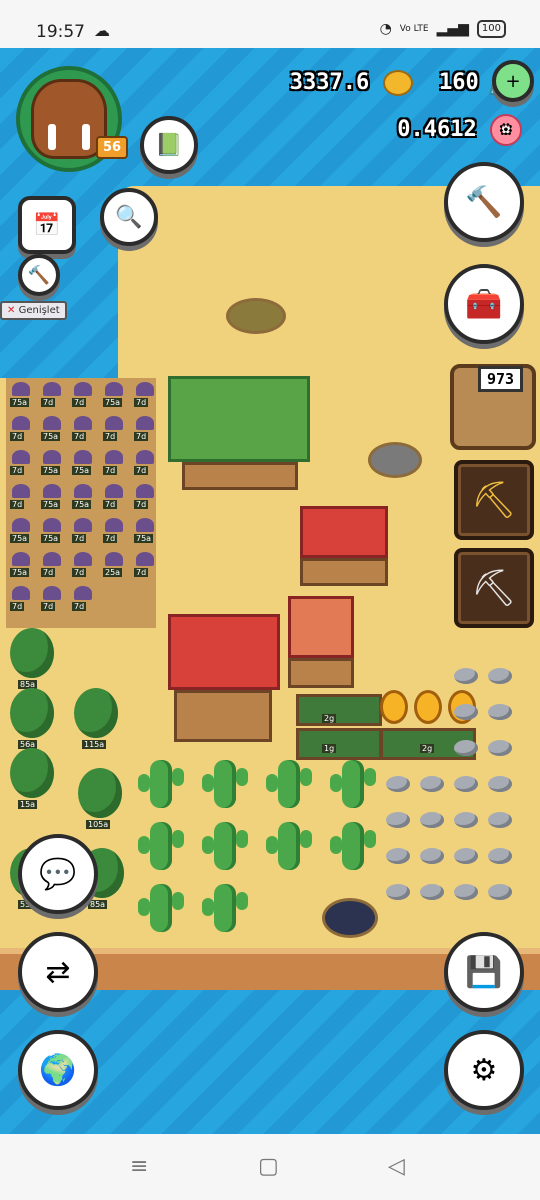 This screenshot has width=540, height=1200. What do you see at coordinates (47, 225) in the screenshot?
I see `calendar-icon: 📅` at bounding box center [47, 225].